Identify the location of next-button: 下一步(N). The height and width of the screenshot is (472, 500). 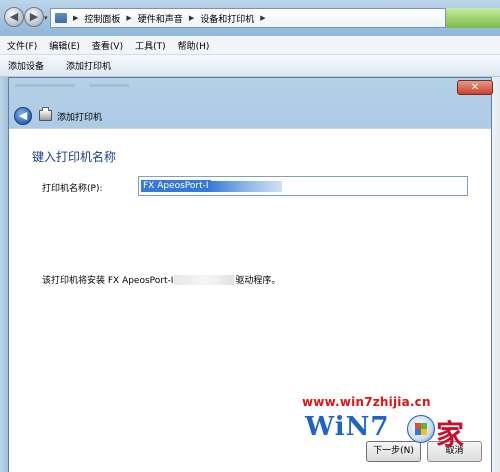
(393, 451).